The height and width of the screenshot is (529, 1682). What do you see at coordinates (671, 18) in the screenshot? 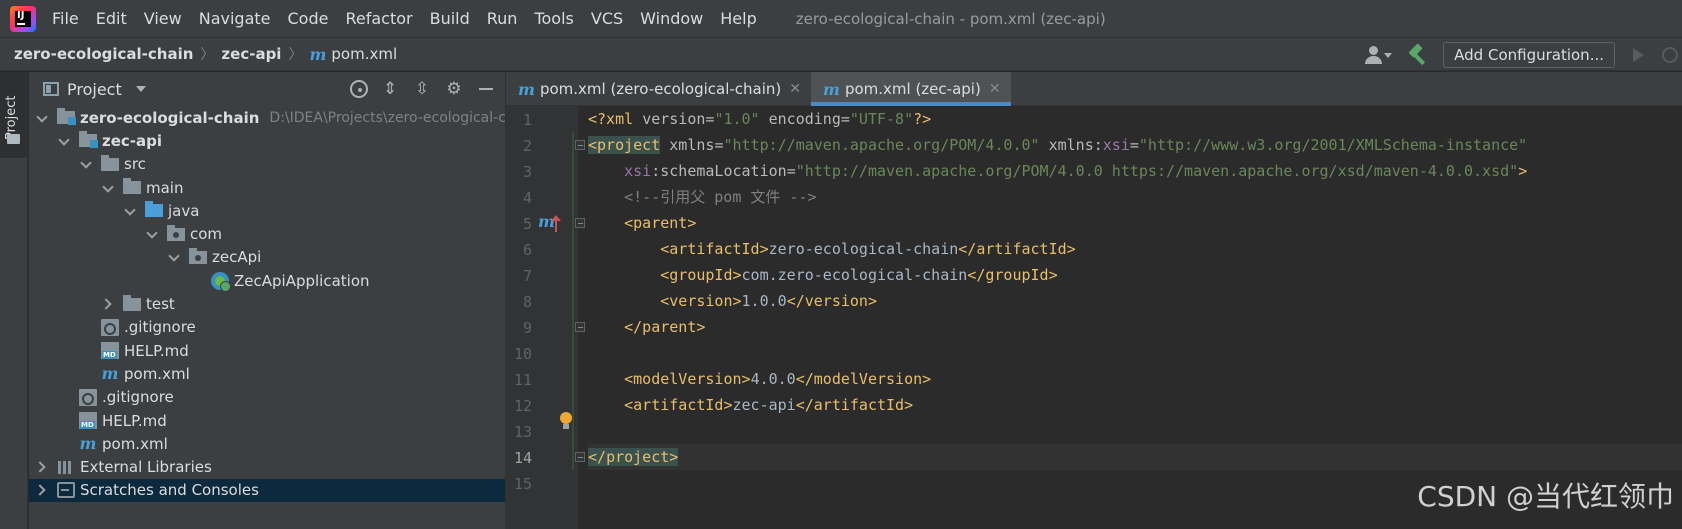
I see `menu-window: Window` at bounding box center [671, 18].